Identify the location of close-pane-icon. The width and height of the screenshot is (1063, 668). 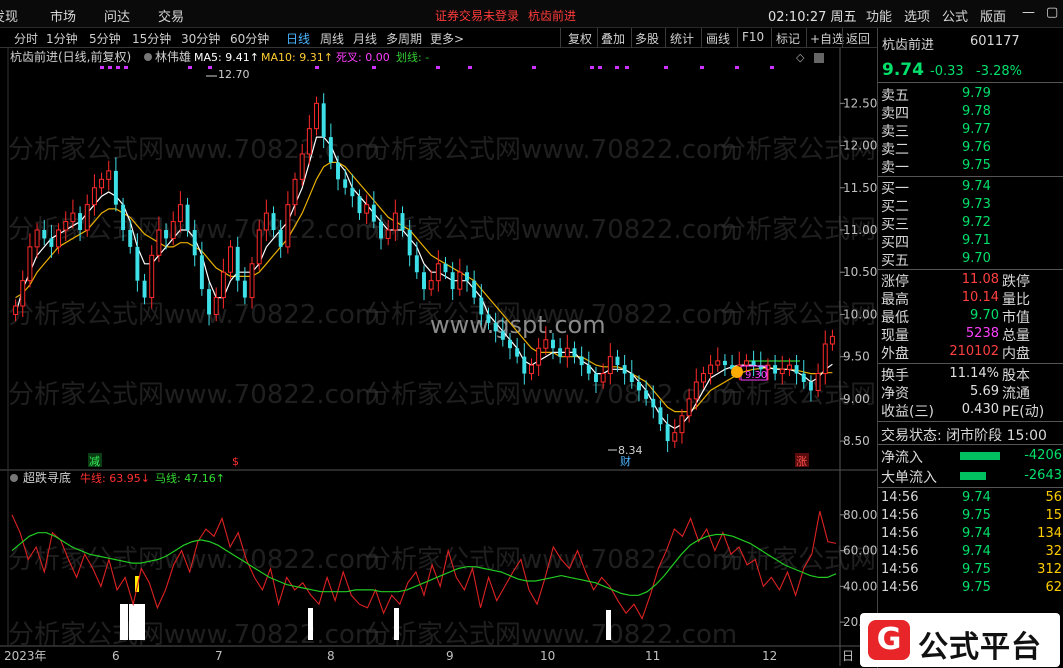
(819, 58).